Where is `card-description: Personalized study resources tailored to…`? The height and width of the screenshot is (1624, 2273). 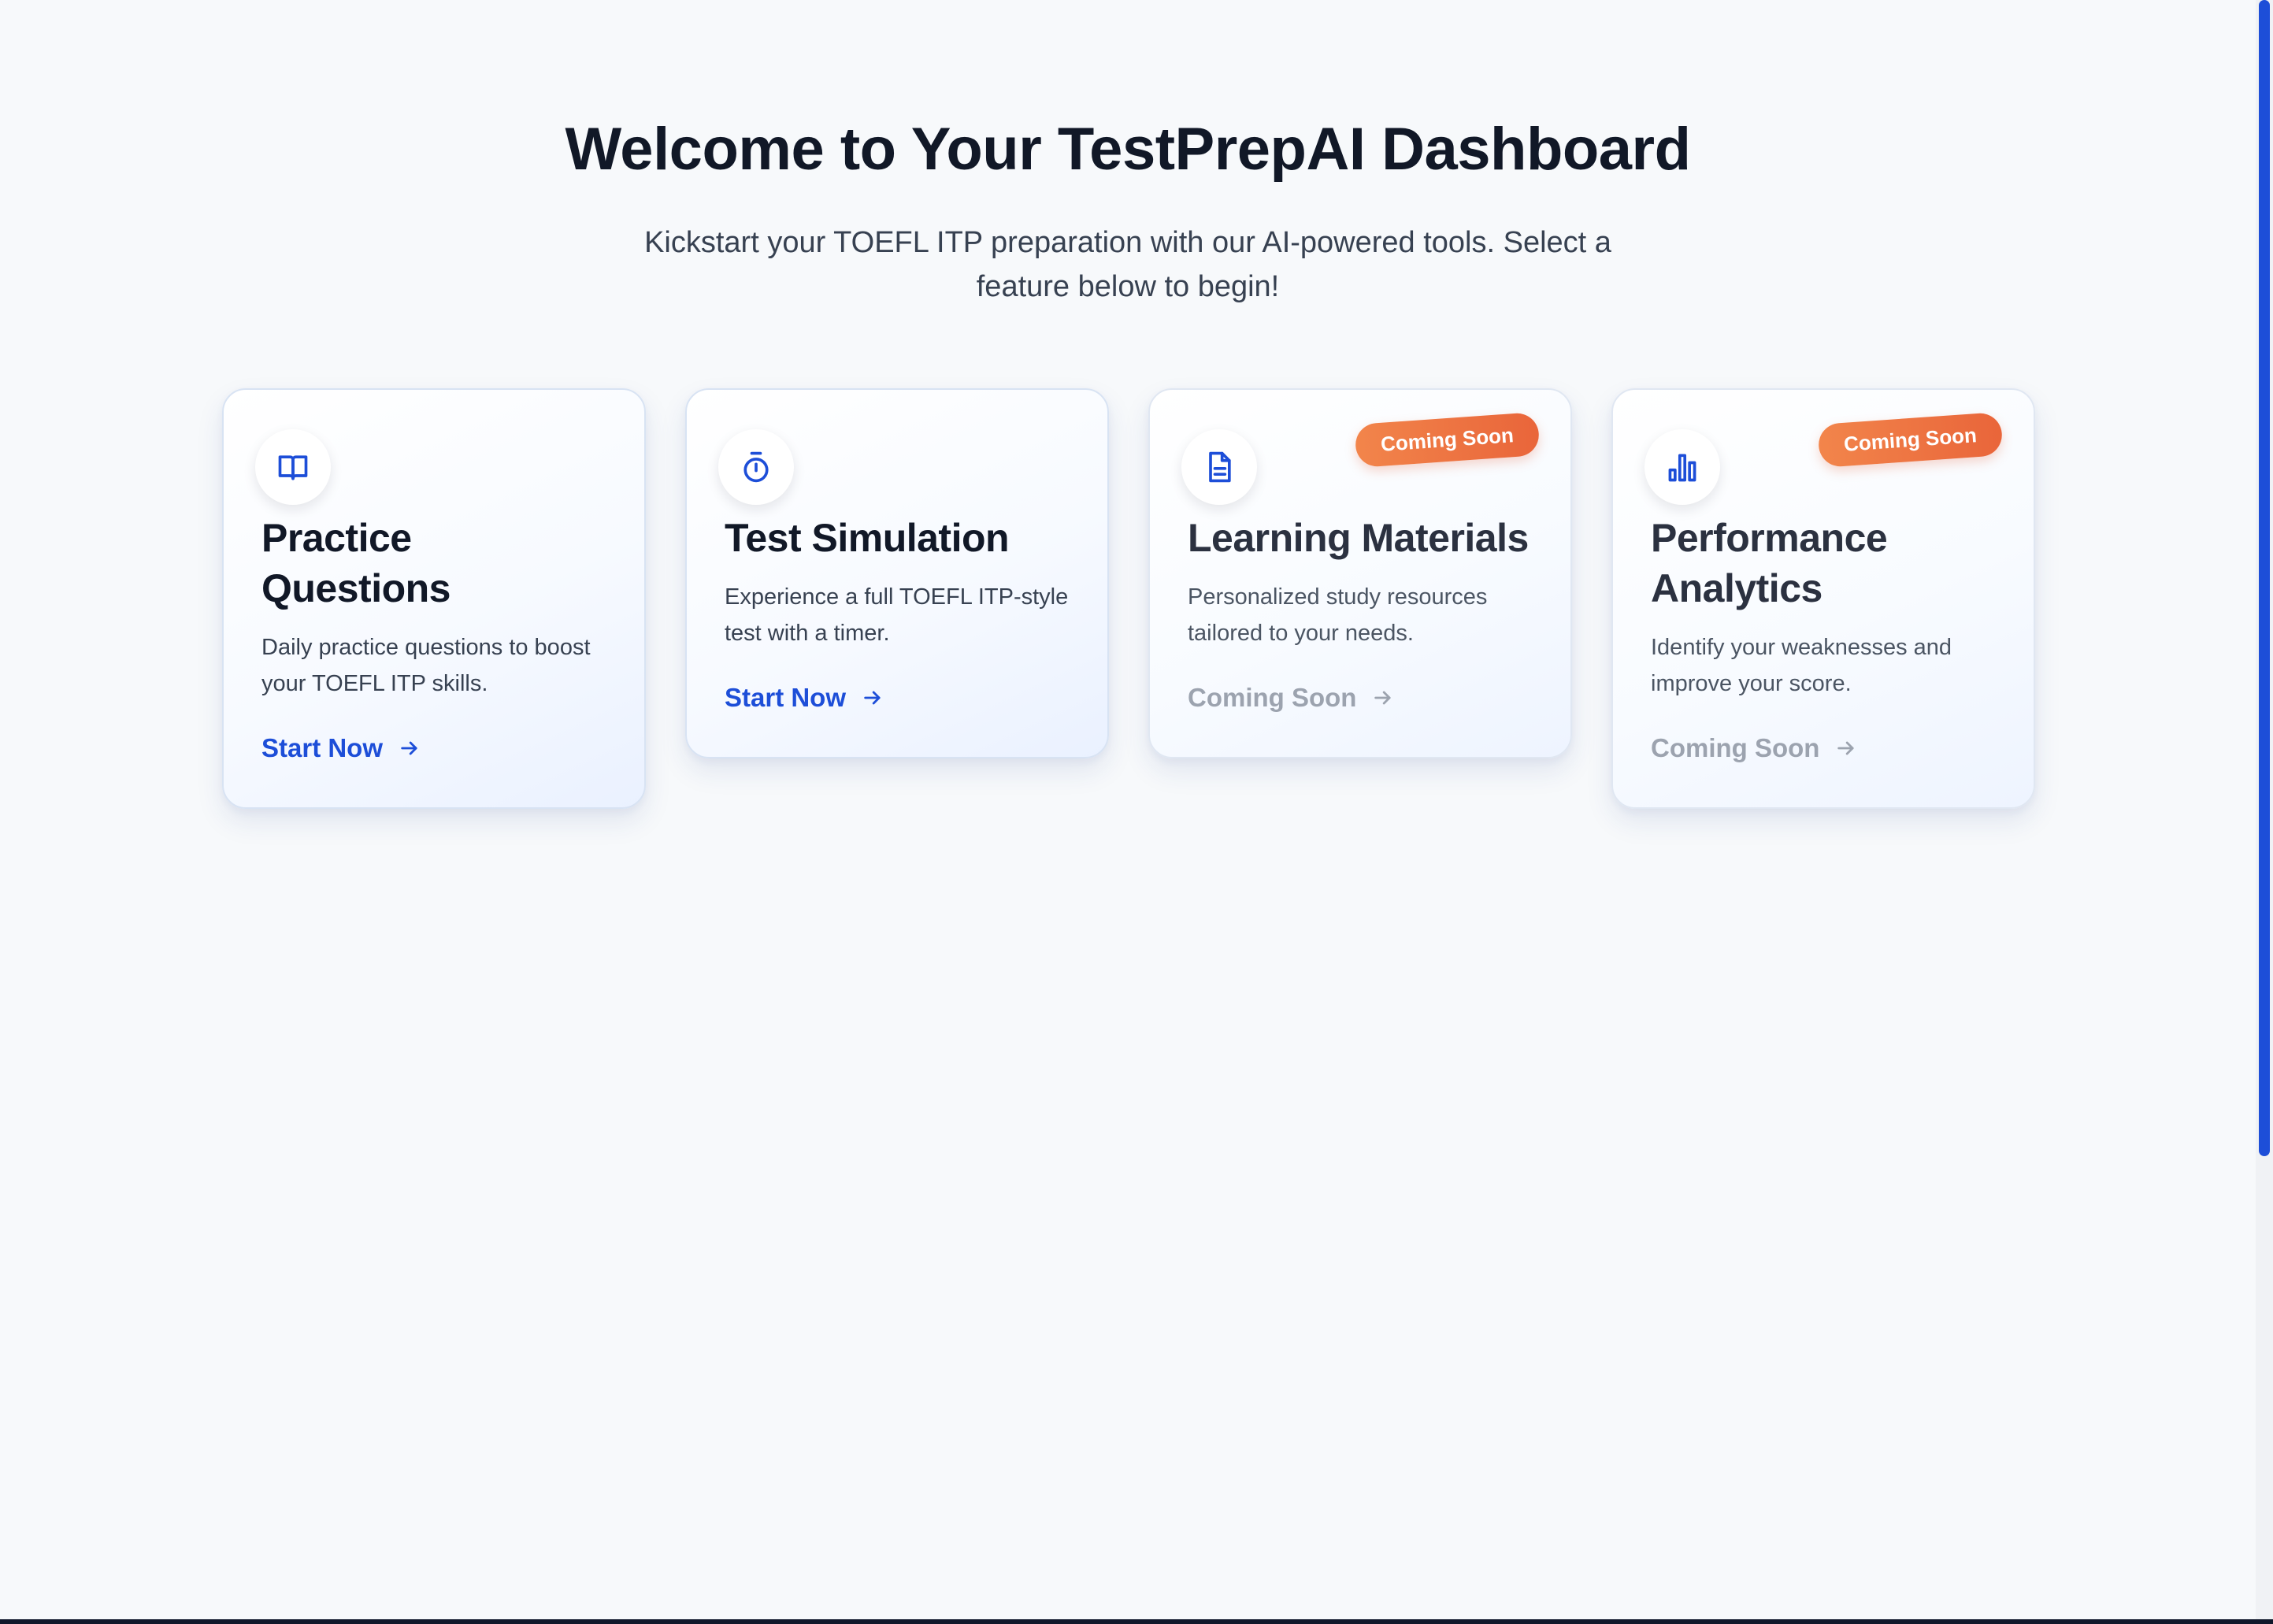
card-description: Personalized study resources tailored to… is located at coordinates (1338, 615).